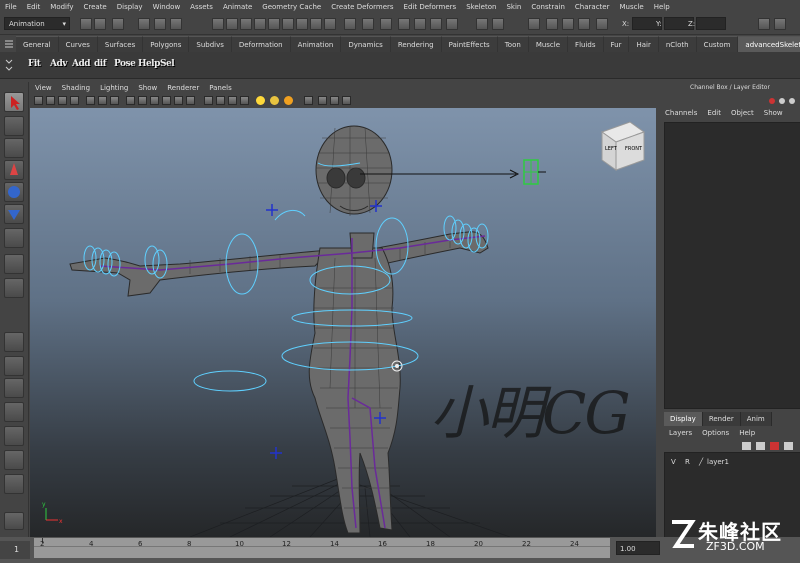  I want to click on smooth-shade-icon, so click(142, 100).